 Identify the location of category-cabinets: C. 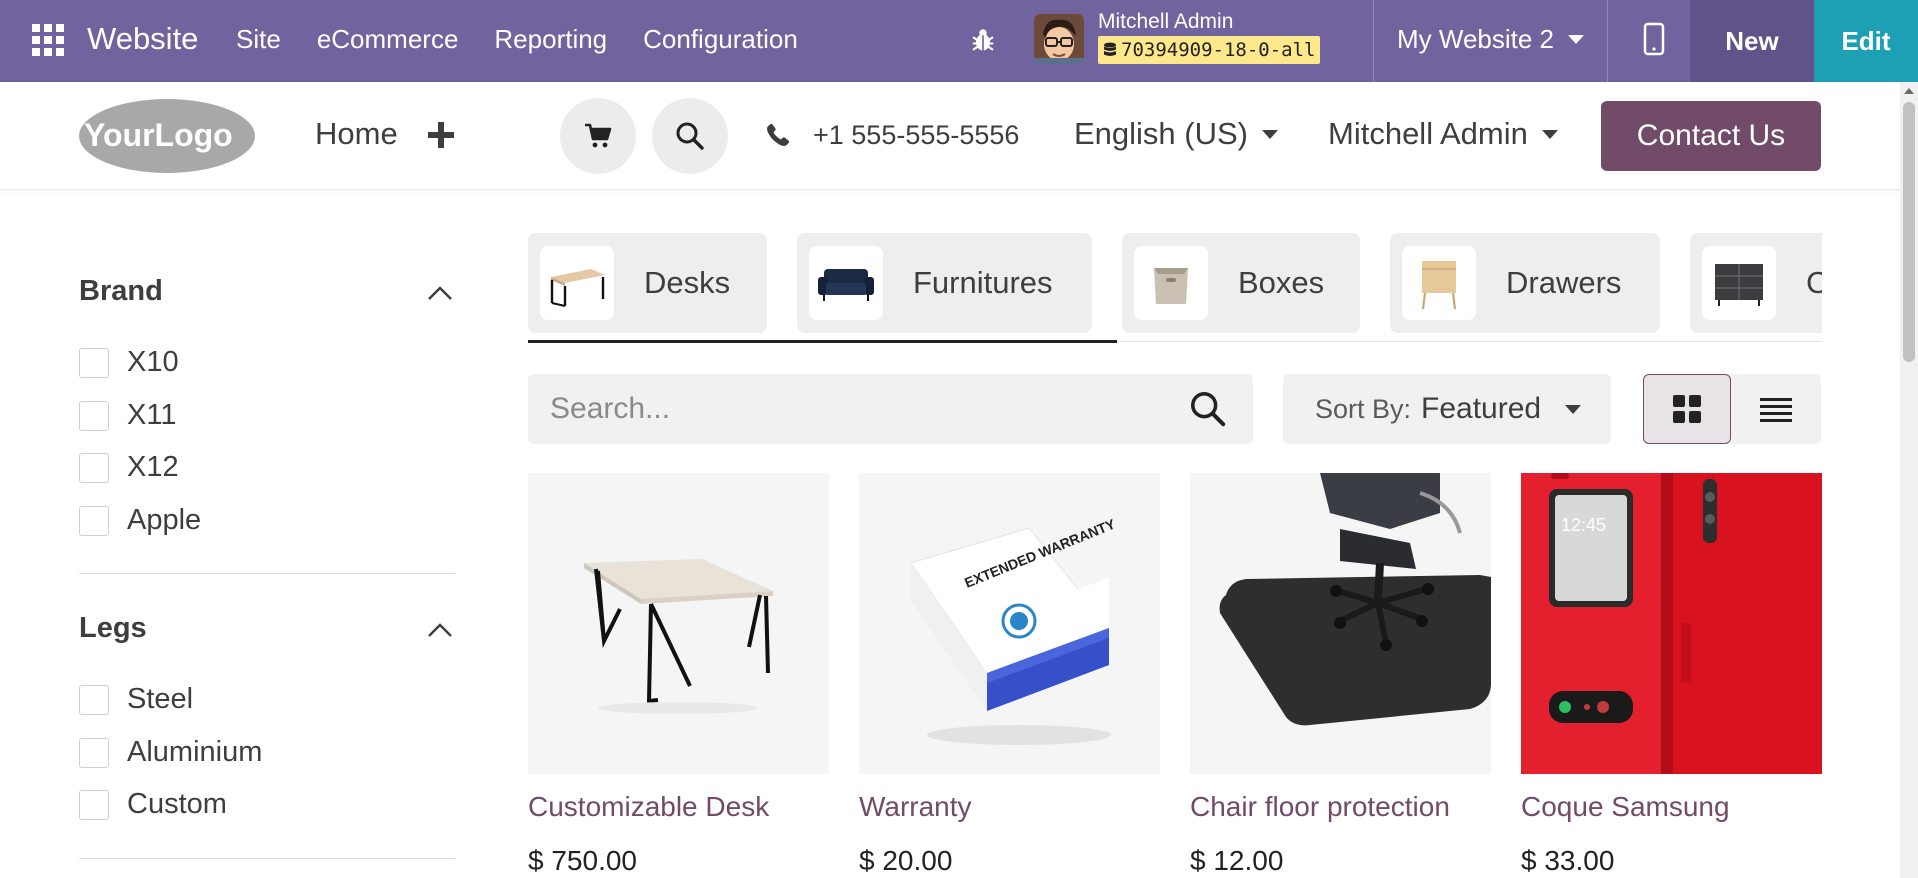
(1756, 283).